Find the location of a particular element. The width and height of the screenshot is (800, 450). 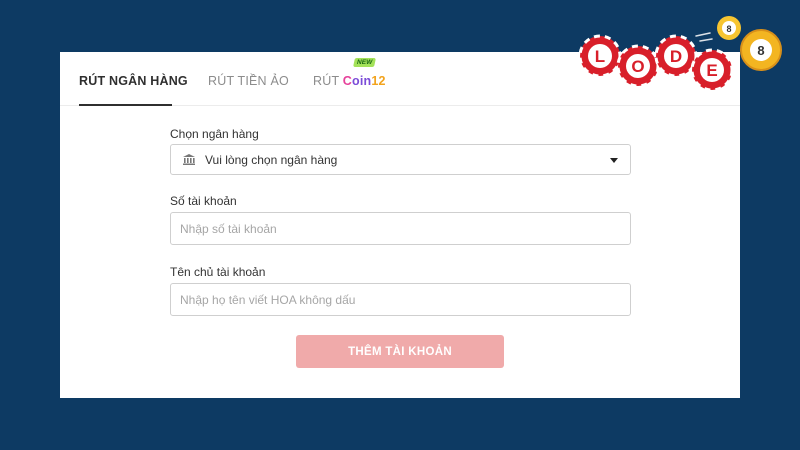

lode-chip-d: D is located at coordinates (676, 56).